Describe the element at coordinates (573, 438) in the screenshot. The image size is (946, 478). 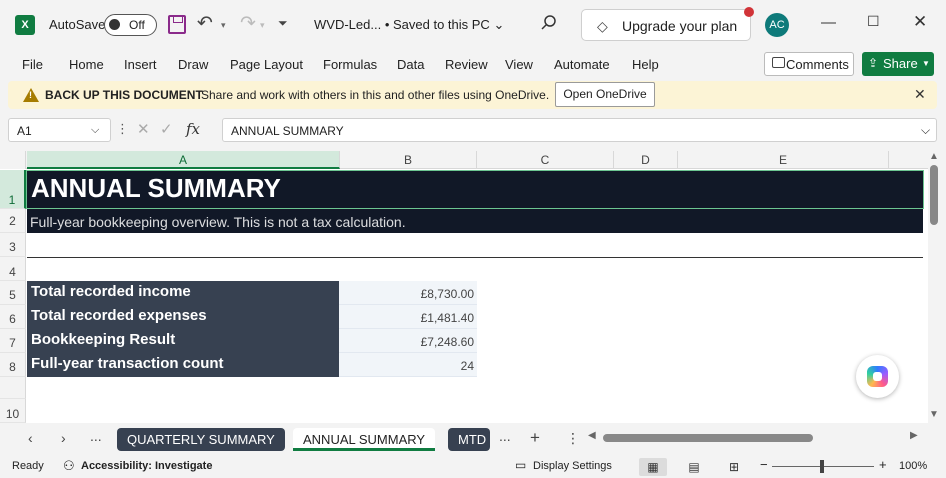
I see `tab-options-icon: ⋮` at that location.